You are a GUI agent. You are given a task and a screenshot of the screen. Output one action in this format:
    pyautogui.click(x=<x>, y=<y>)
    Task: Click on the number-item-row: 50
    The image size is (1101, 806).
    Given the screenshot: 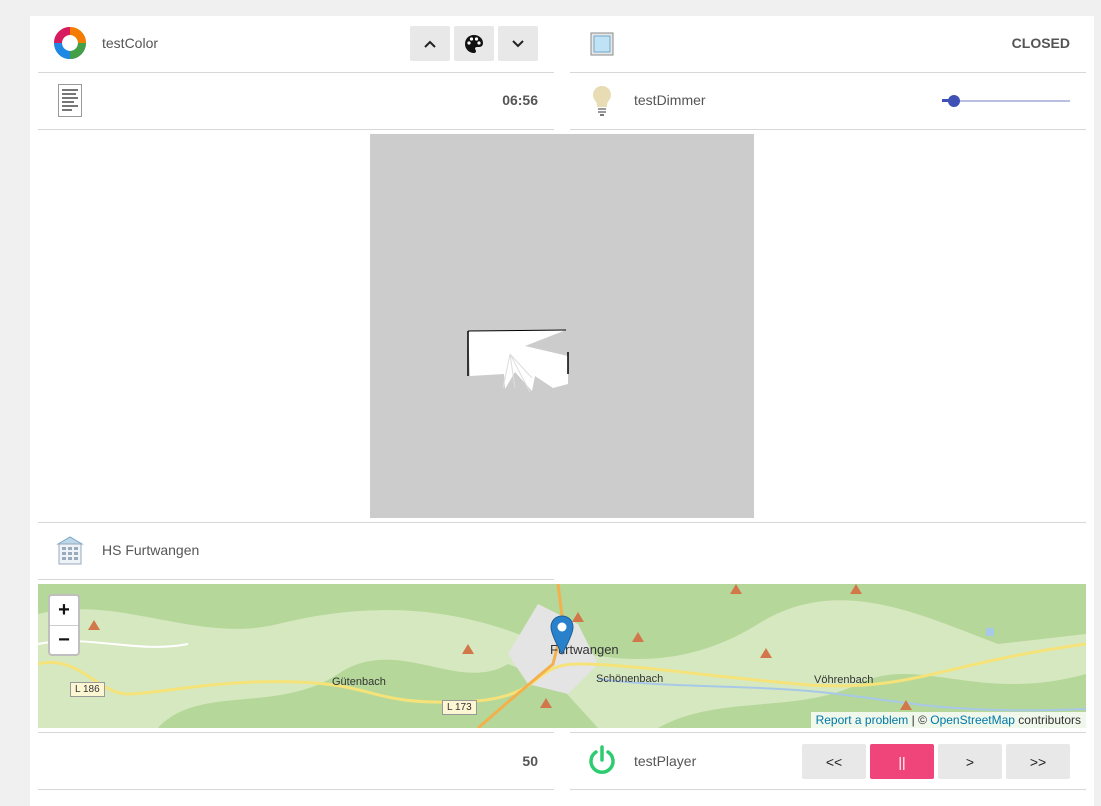 What is the action you would take?
    pyautogui.click(x=296, y=761)
    